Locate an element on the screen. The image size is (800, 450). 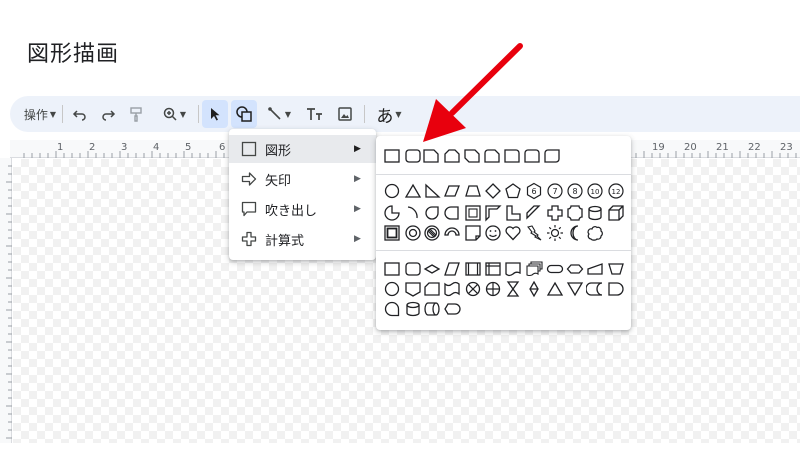
redo-button is located at coordinates (108, 114).